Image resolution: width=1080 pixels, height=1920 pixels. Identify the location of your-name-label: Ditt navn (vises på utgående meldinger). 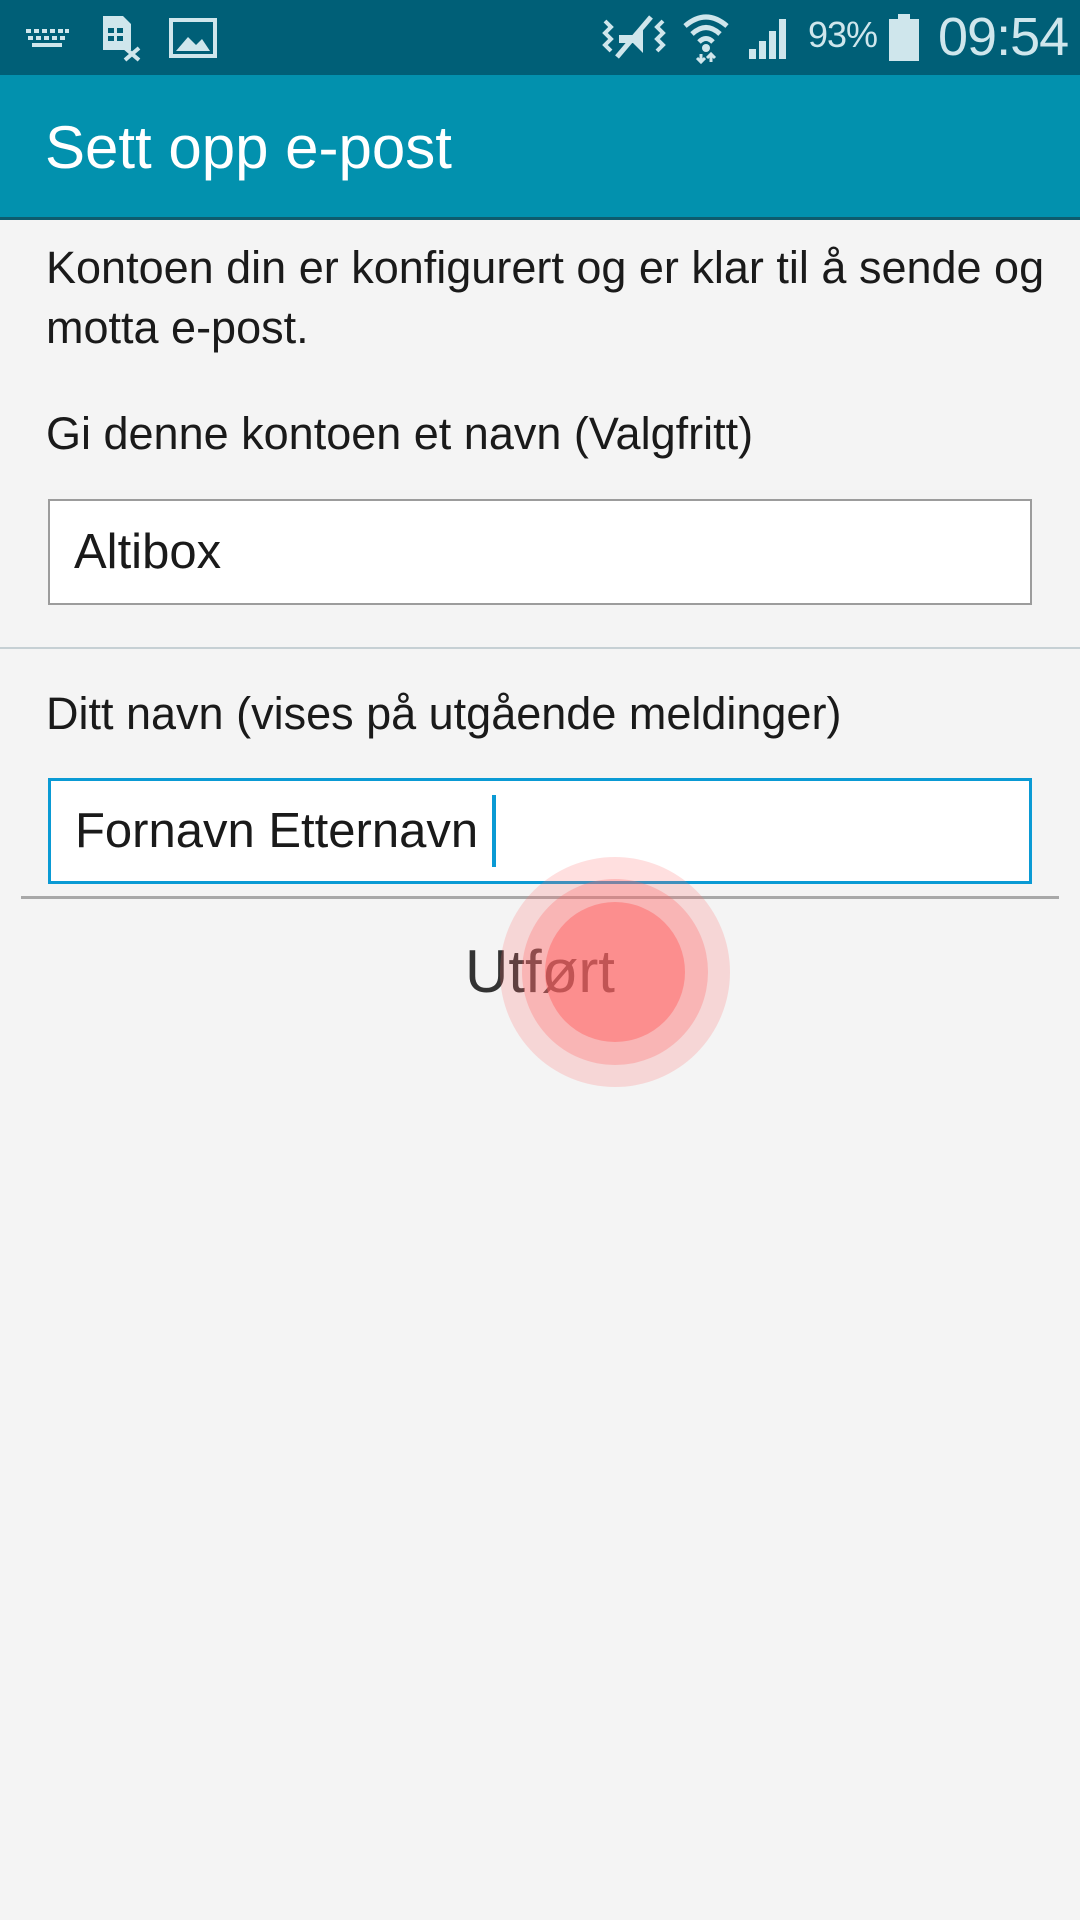
(444, 713).